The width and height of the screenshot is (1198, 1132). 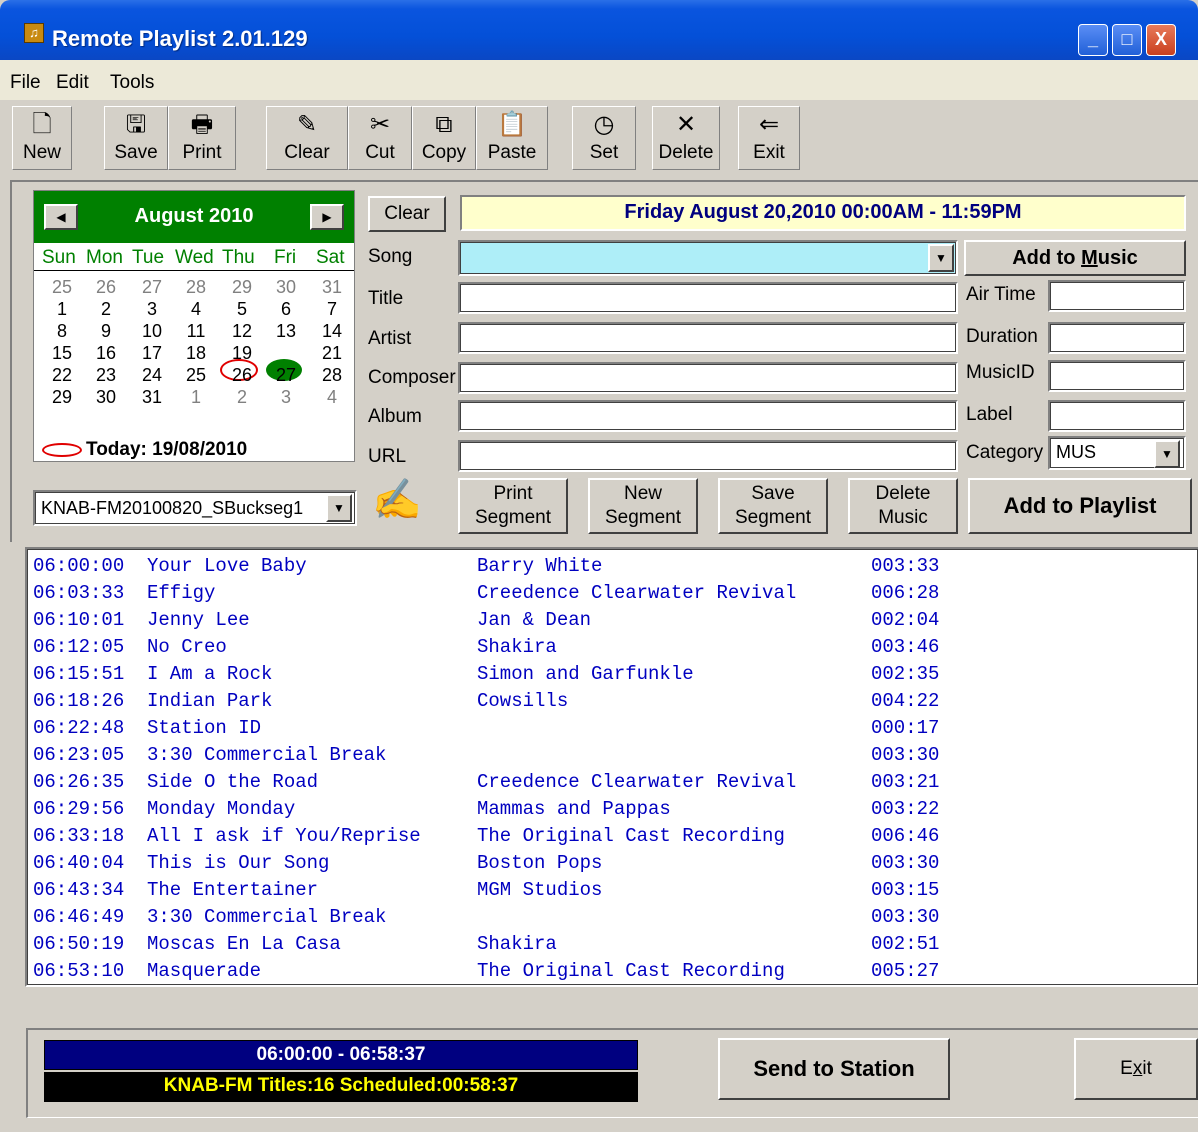 I want to click on menu-file: File, so click(x=25, y=83).